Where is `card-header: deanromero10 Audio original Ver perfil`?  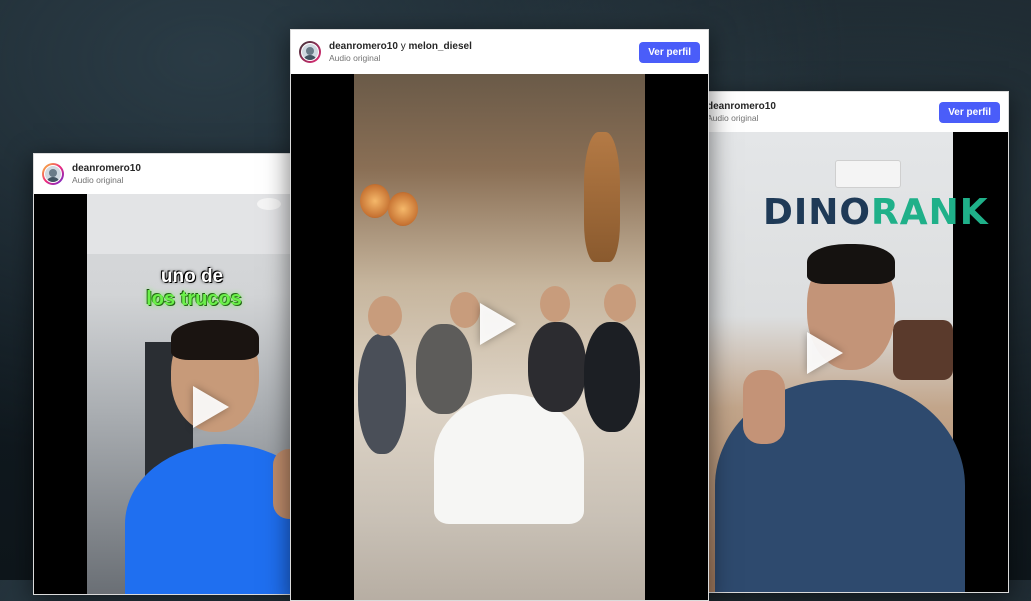 card-header: deanromero10 Audio original Ver perfil is located at coordinates (854, 112).